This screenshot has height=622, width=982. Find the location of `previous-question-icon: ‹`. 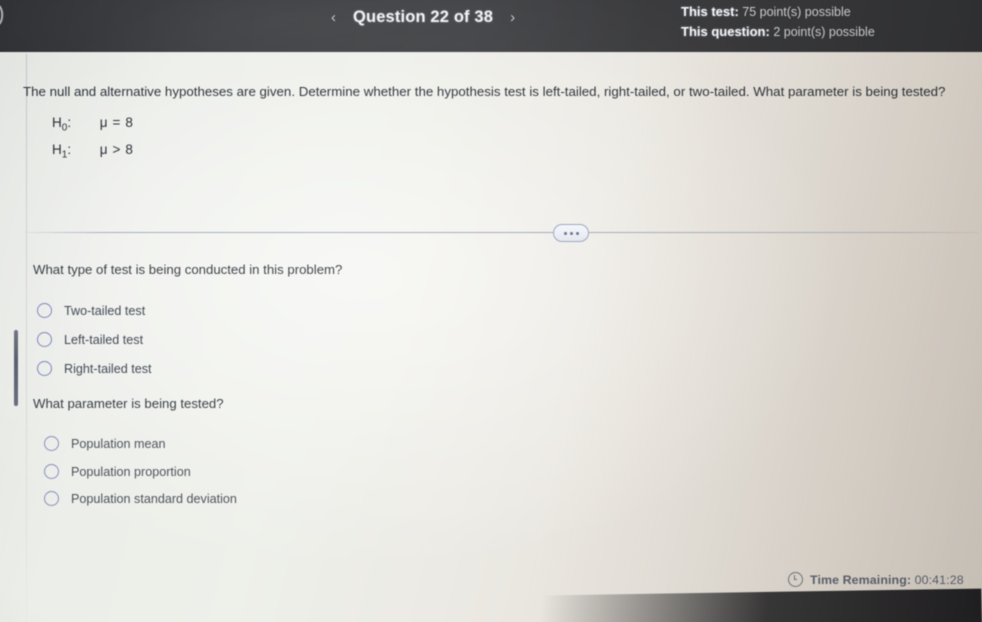

previous-question-icon: ‹ is located at coordinates (333, 17).